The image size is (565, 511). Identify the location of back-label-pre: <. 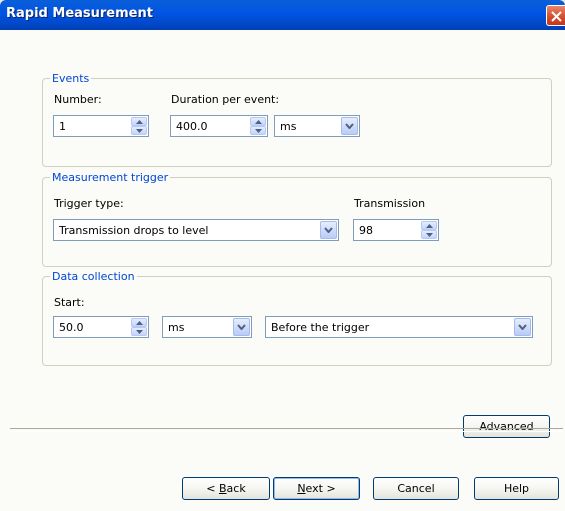
(212, 488).